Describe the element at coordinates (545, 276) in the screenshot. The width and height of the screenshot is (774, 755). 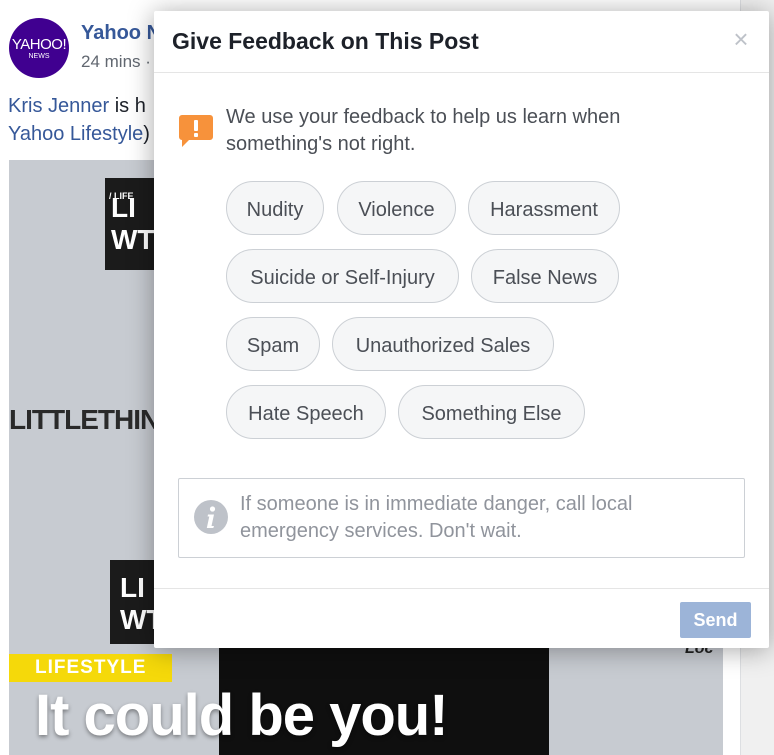
I see `option-false-news: False News` at that location.